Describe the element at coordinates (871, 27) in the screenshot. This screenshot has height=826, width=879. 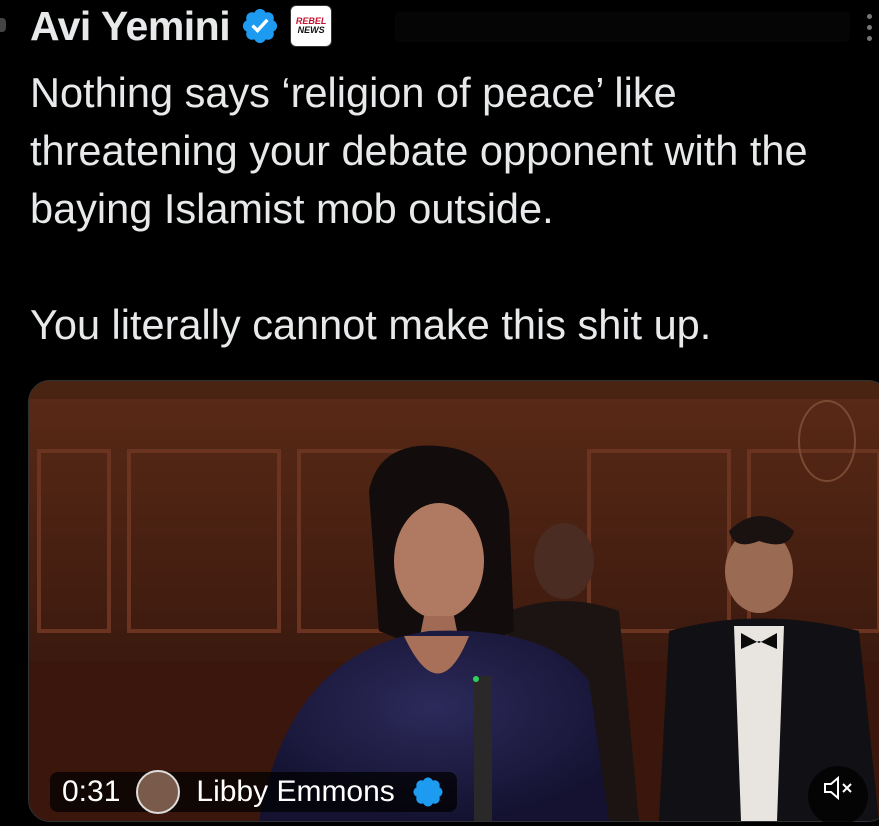
I see `more-icon` at that location.